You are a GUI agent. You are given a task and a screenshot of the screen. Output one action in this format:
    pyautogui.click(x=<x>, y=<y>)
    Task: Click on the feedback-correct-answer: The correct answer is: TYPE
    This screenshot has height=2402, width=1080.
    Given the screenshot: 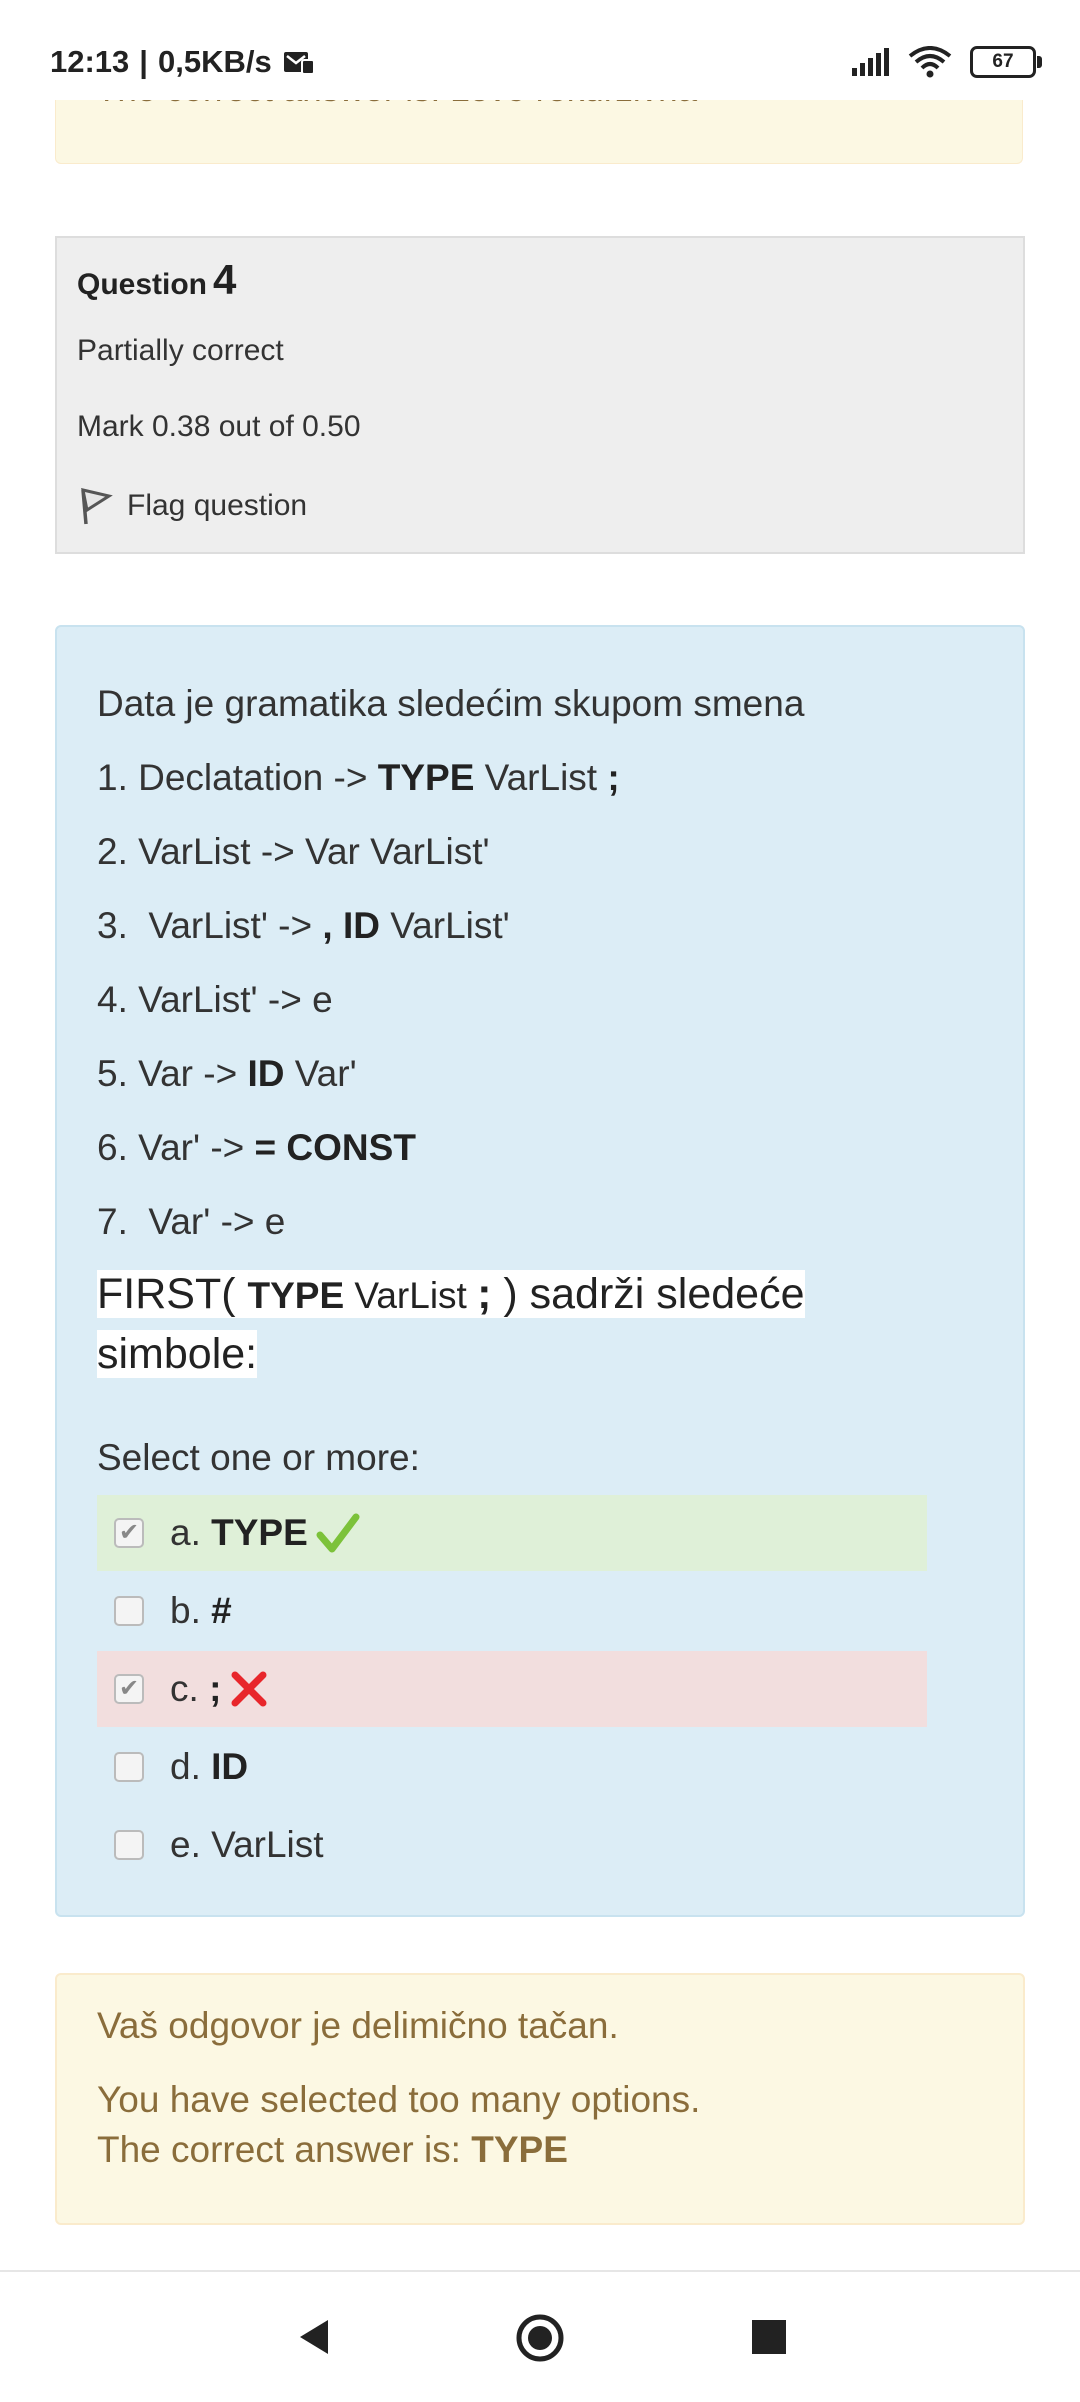 What is the action you would take?
    pyautogui.click(x=332, y=2149)
    